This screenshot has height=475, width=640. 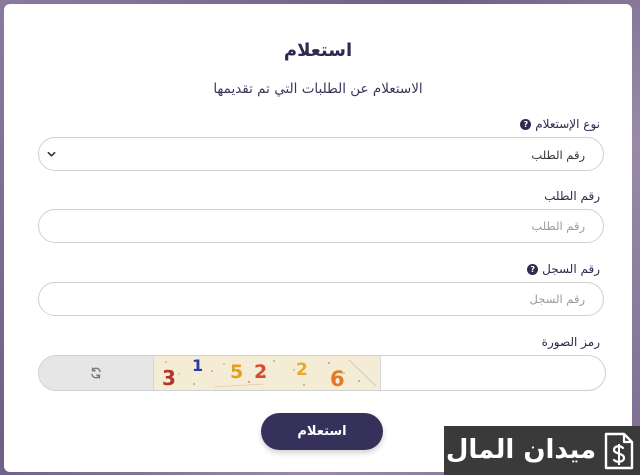 I want to click on request-number-label: رقم الطلب, so click(x=572, y=196).